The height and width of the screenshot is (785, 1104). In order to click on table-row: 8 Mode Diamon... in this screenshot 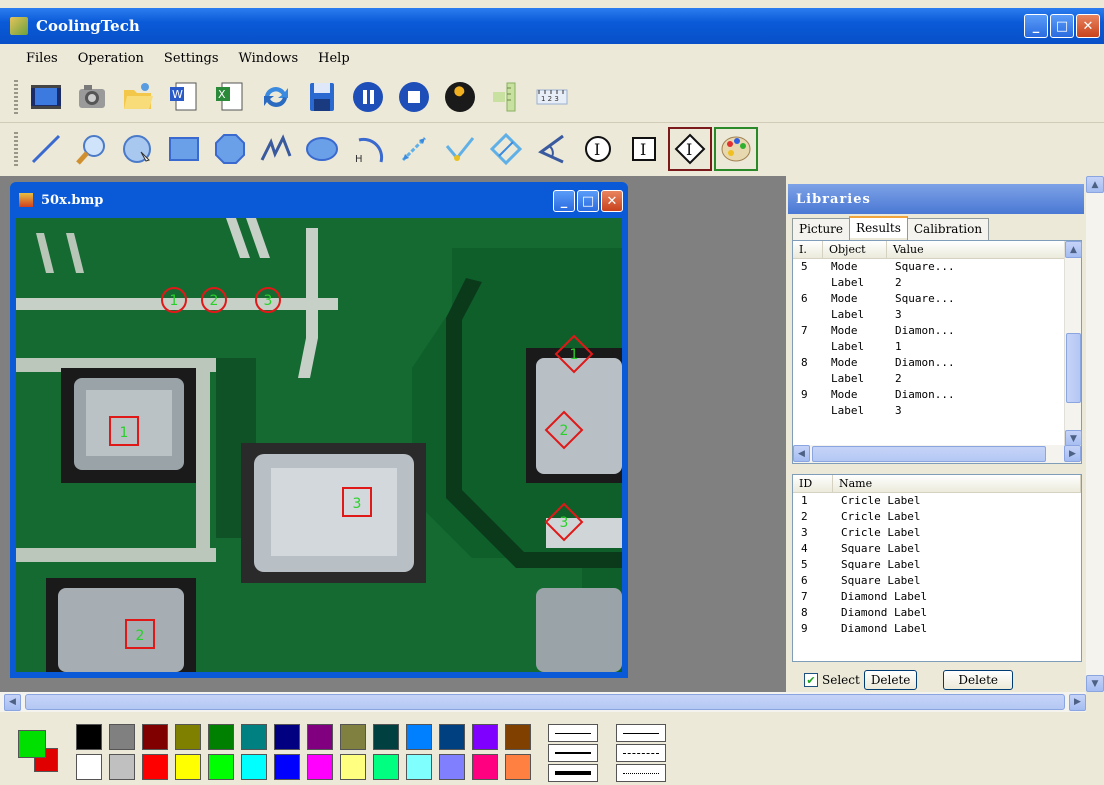, I will do `click(937, 363)`.